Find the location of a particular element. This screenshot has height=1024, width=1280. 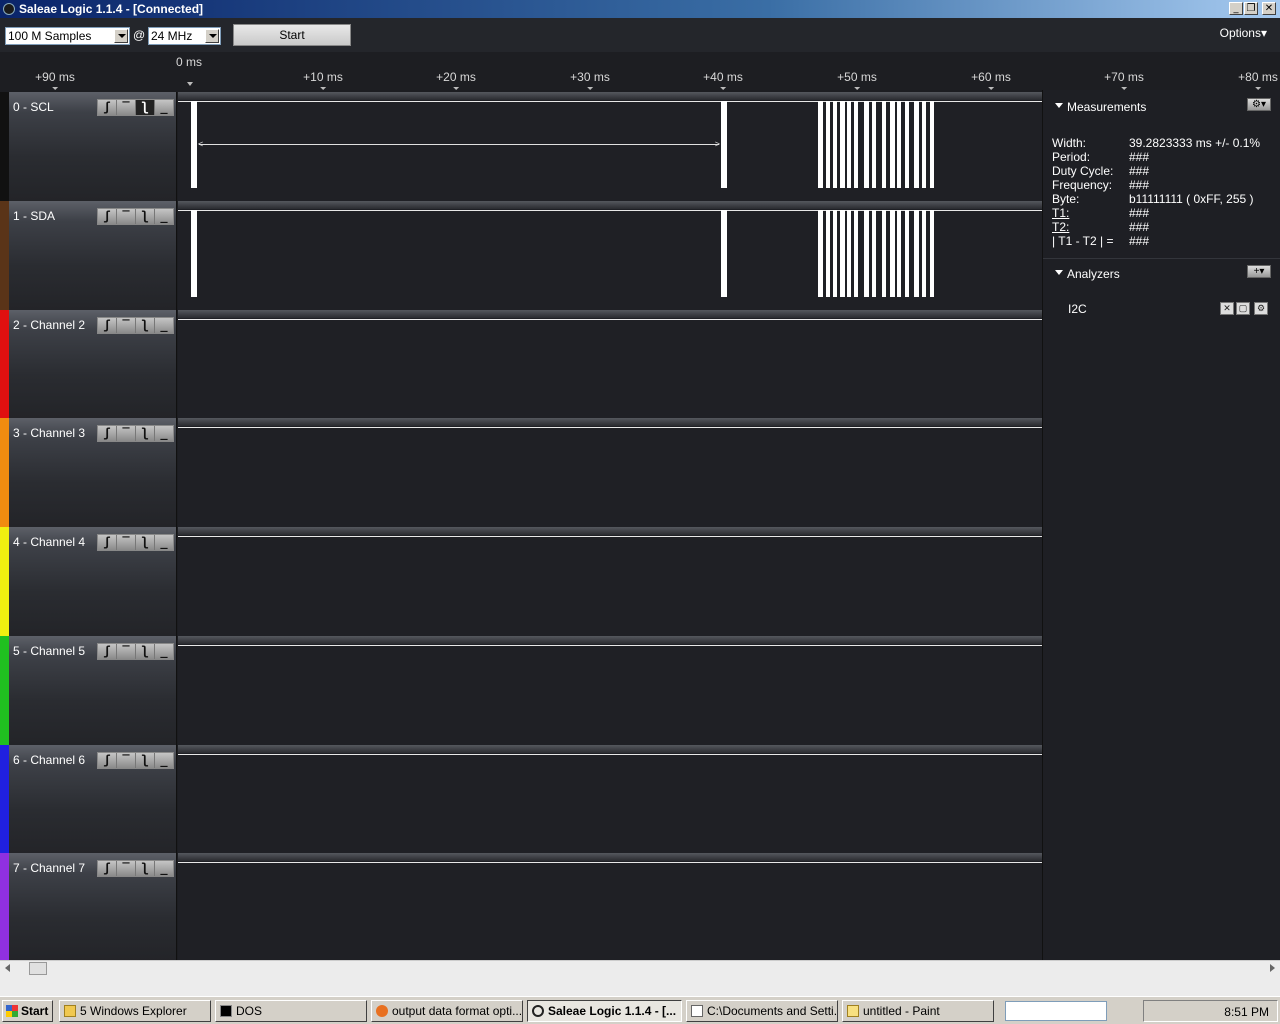

tick-label: +50 ms is located at coordinates (857, 80).